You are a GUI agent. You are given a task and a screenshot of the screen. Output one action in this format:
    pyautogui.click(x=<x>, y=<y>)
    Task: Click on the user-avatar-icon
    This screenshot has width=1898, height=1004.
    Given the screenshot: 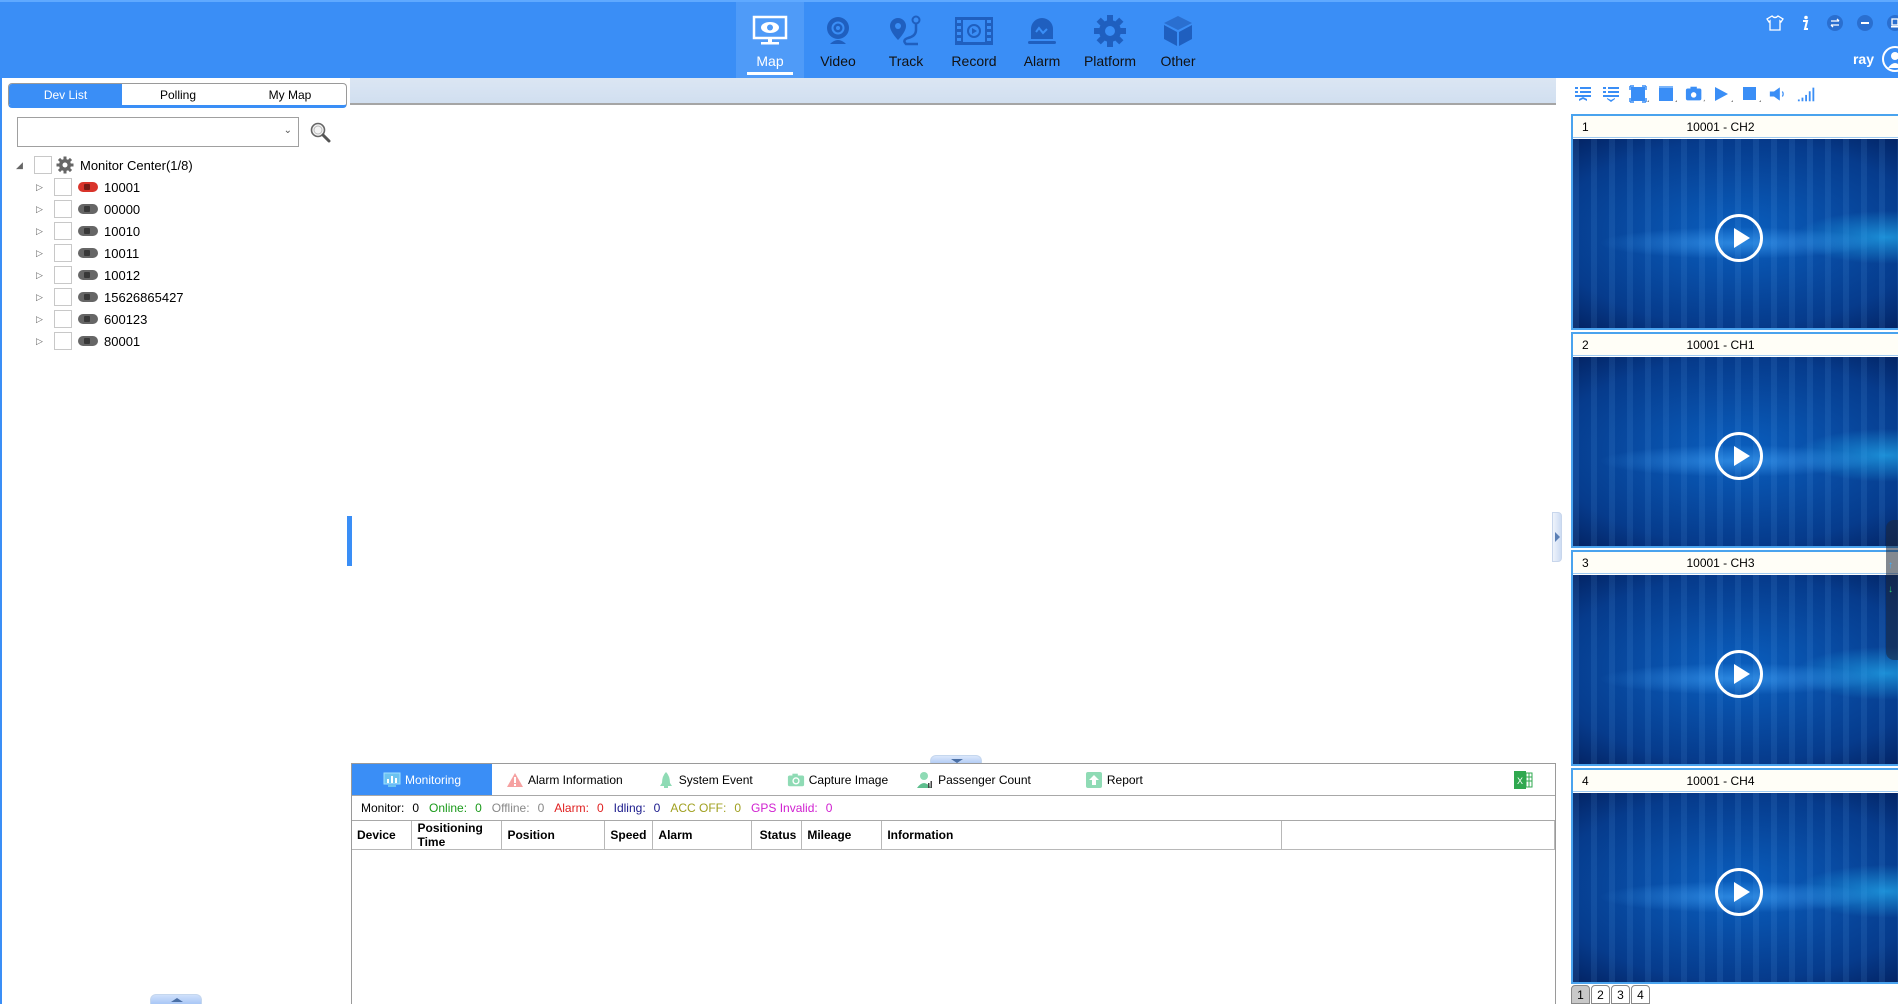 What is the action you would take?
    pyautogui.click(x=1890, y=59)
    